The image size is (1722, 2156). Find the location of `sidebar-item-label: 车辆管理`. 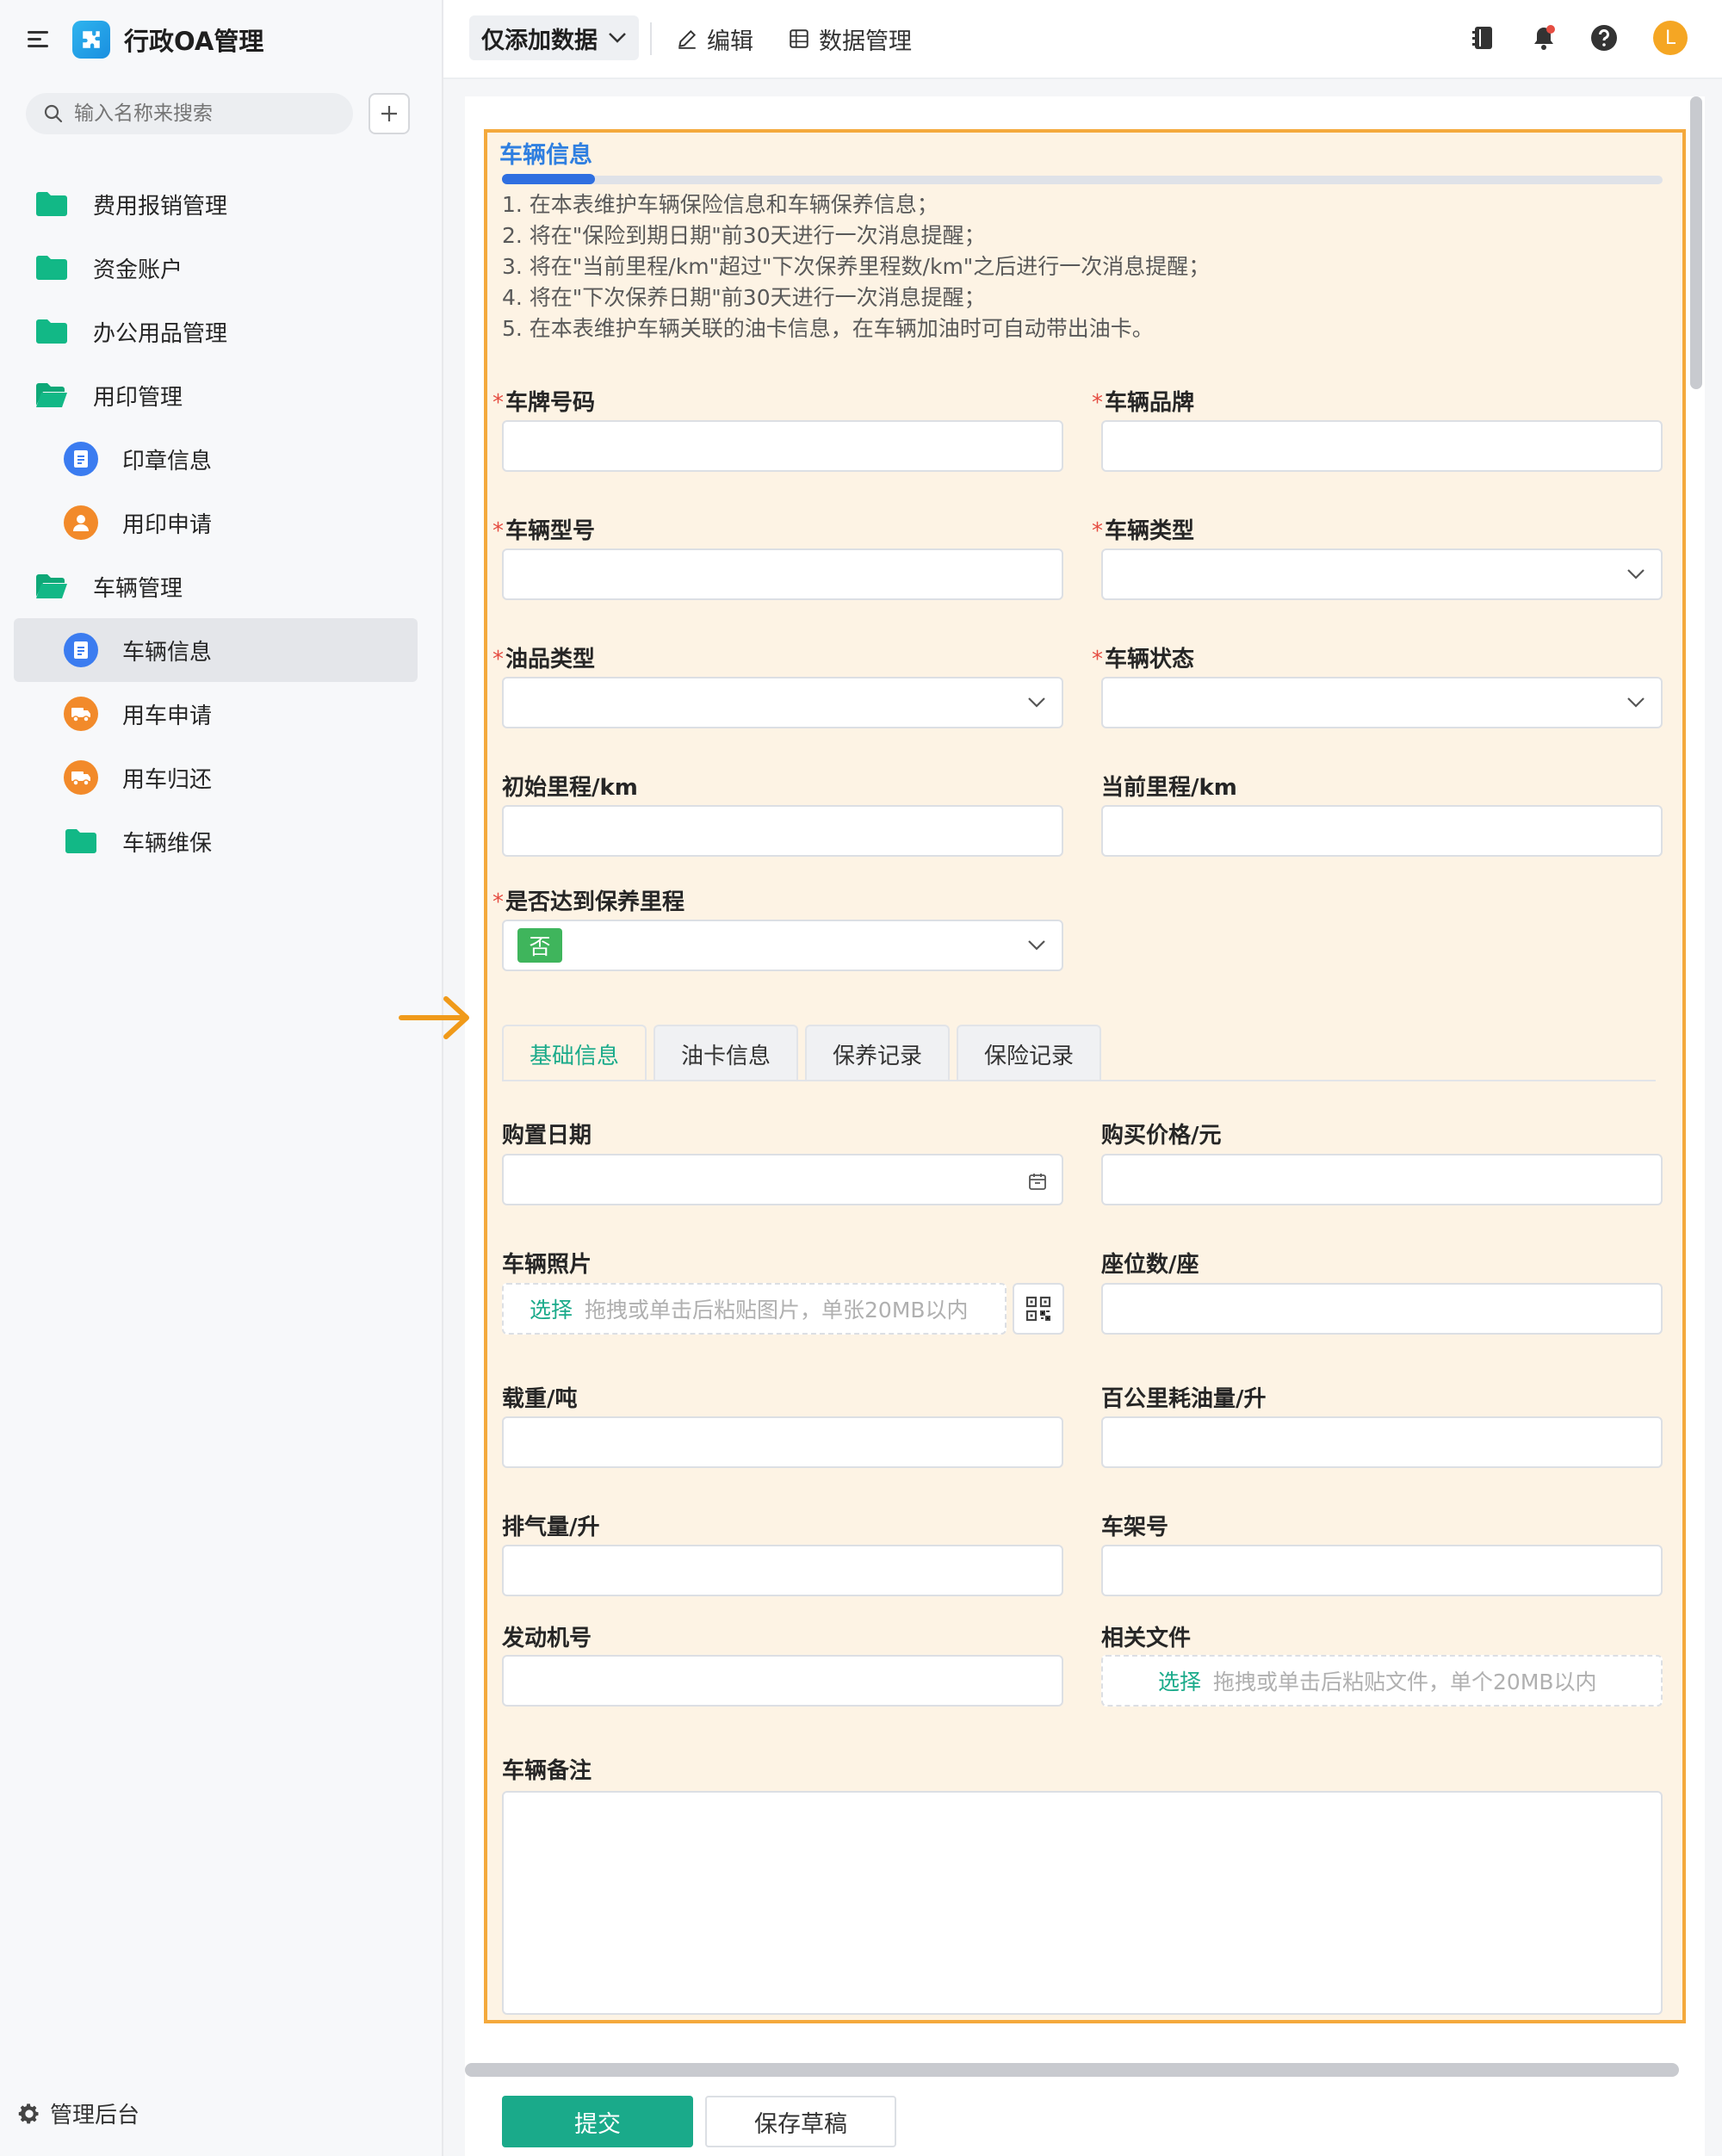

sidebar-item-label: 车辆管理 is located at coordinates (138, 588).